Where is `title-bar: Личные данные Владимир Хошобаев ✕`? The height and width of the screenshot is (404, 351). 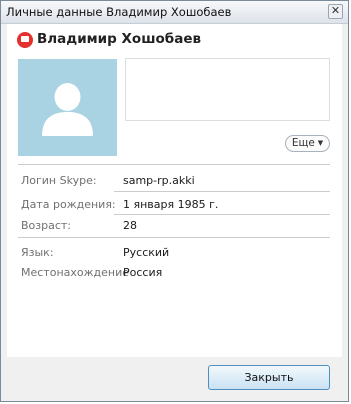
title-bar: Личные данные Владимир Хошобаев ✕ is located at coordinates (174, 12).